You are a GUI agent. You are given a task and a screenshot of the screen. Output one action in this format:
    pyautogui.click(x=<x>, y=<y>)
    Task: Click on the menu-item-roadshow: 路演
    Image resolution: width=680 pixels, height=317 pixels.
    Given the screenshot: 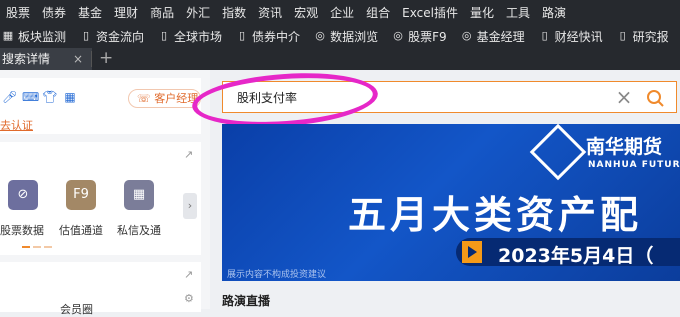 What is the action you would take?
    pyautogui.click(x=554, y=12)
    